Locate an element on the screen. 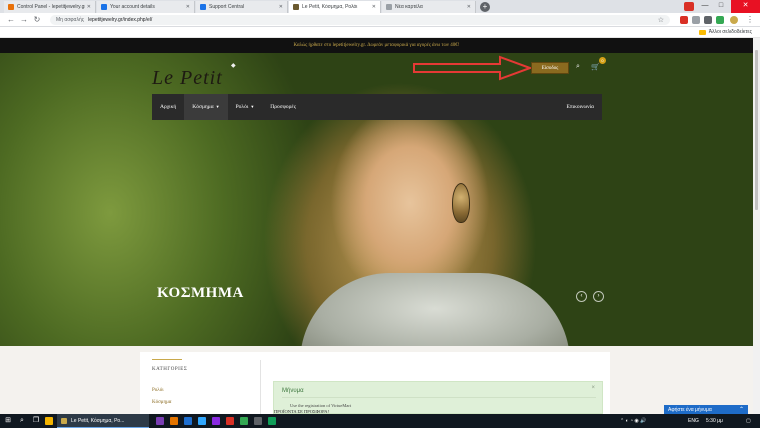 The width and height of the screenshot is (760, 428). slider-prev-button: ‹ is located at coordinates (581, 296).